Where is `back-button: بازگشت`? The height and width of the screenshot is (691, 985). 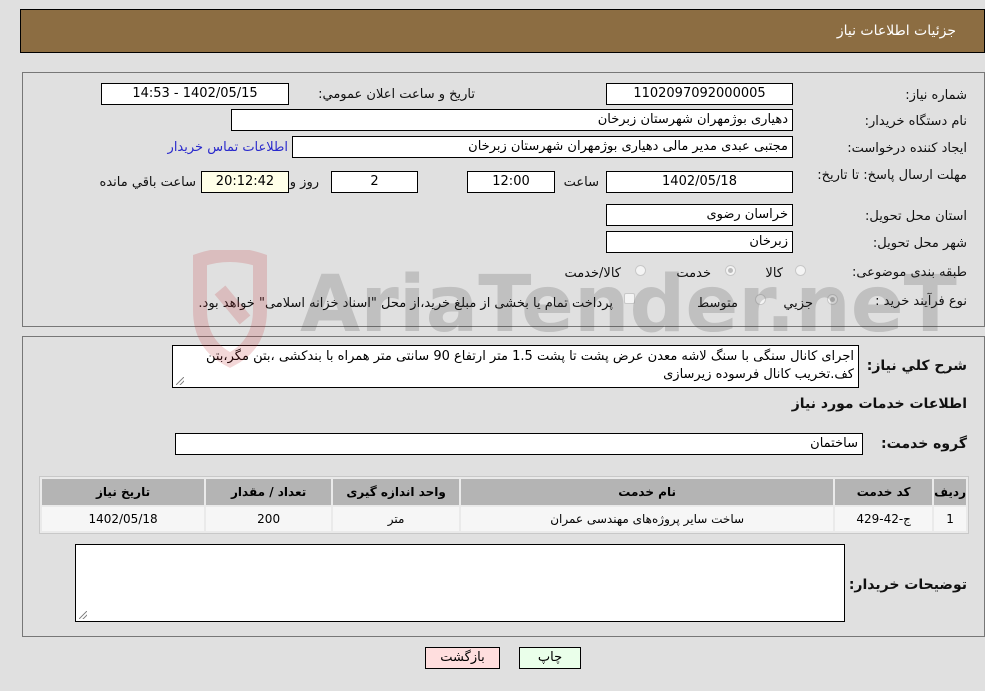
back-button: بازگشت is located at coordinates (462, 658).